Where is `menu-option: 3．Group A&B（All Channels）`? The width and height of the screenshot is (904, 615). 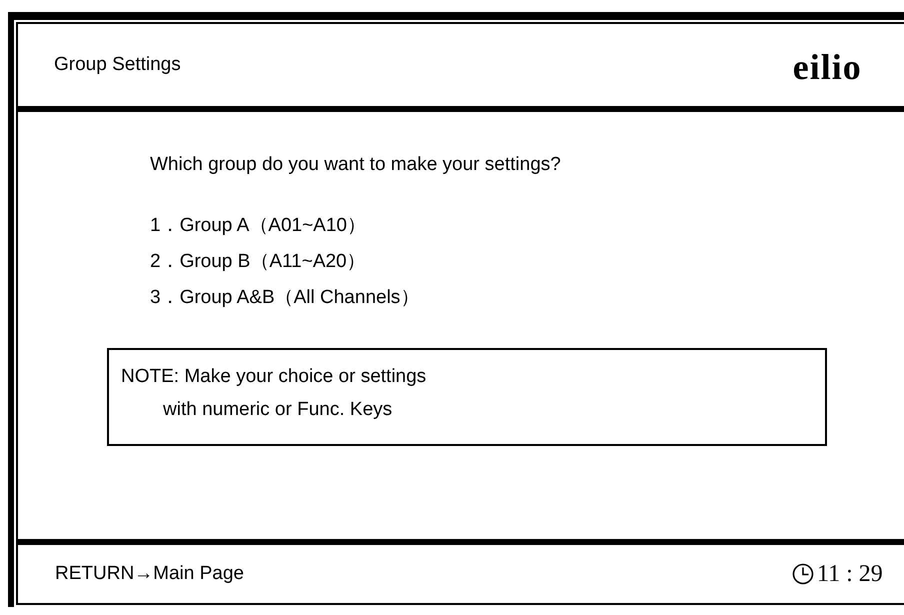 menu-option: 3．Group A&B（All Channels） is located at coordinates (285, 297).